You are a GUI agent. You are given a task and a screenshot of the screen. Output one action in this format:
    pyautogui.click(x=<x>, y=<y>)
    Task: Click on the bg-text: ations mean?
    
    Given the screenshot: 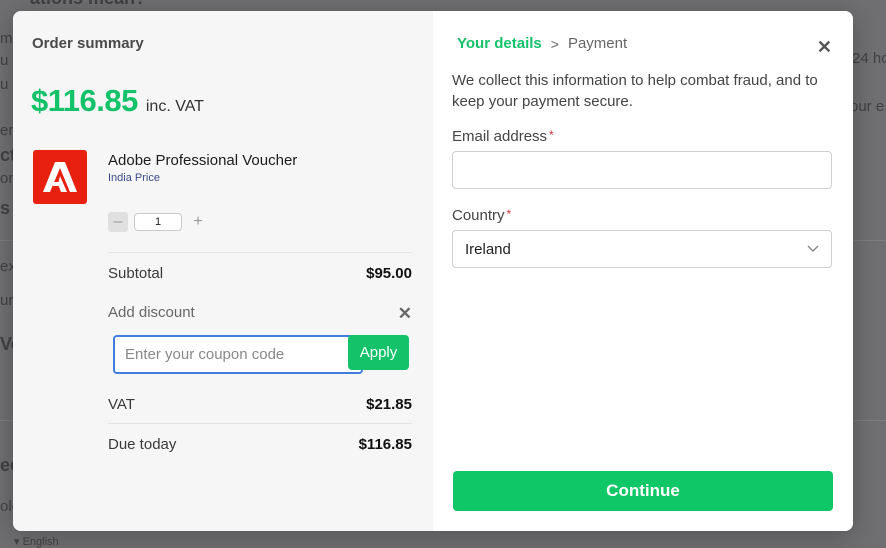 What is the action you would take?
    pyautogui.click(x=88, y=4)
    